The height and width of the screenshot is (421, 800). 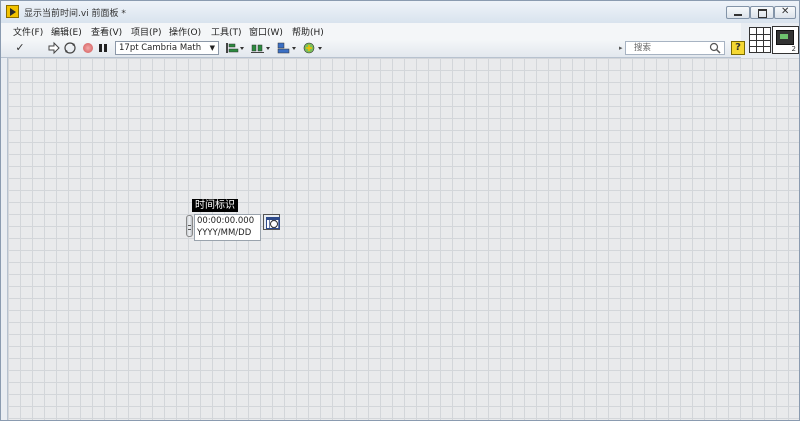 I want to click on pause-icon, so click(x=103, y=48).